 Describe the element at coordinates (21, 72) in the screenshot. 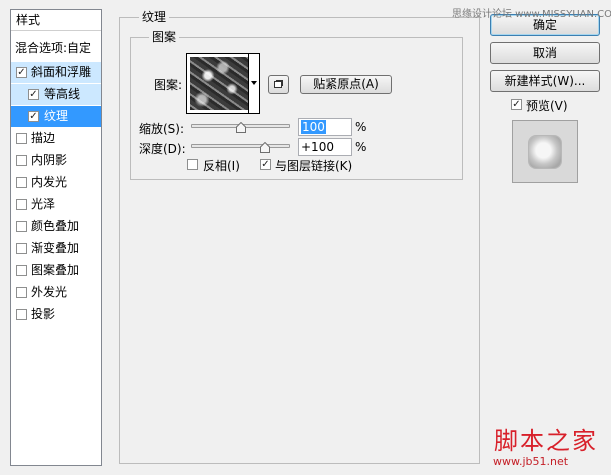

I see `checkbox-bevel-emboss: ✓` at that location.